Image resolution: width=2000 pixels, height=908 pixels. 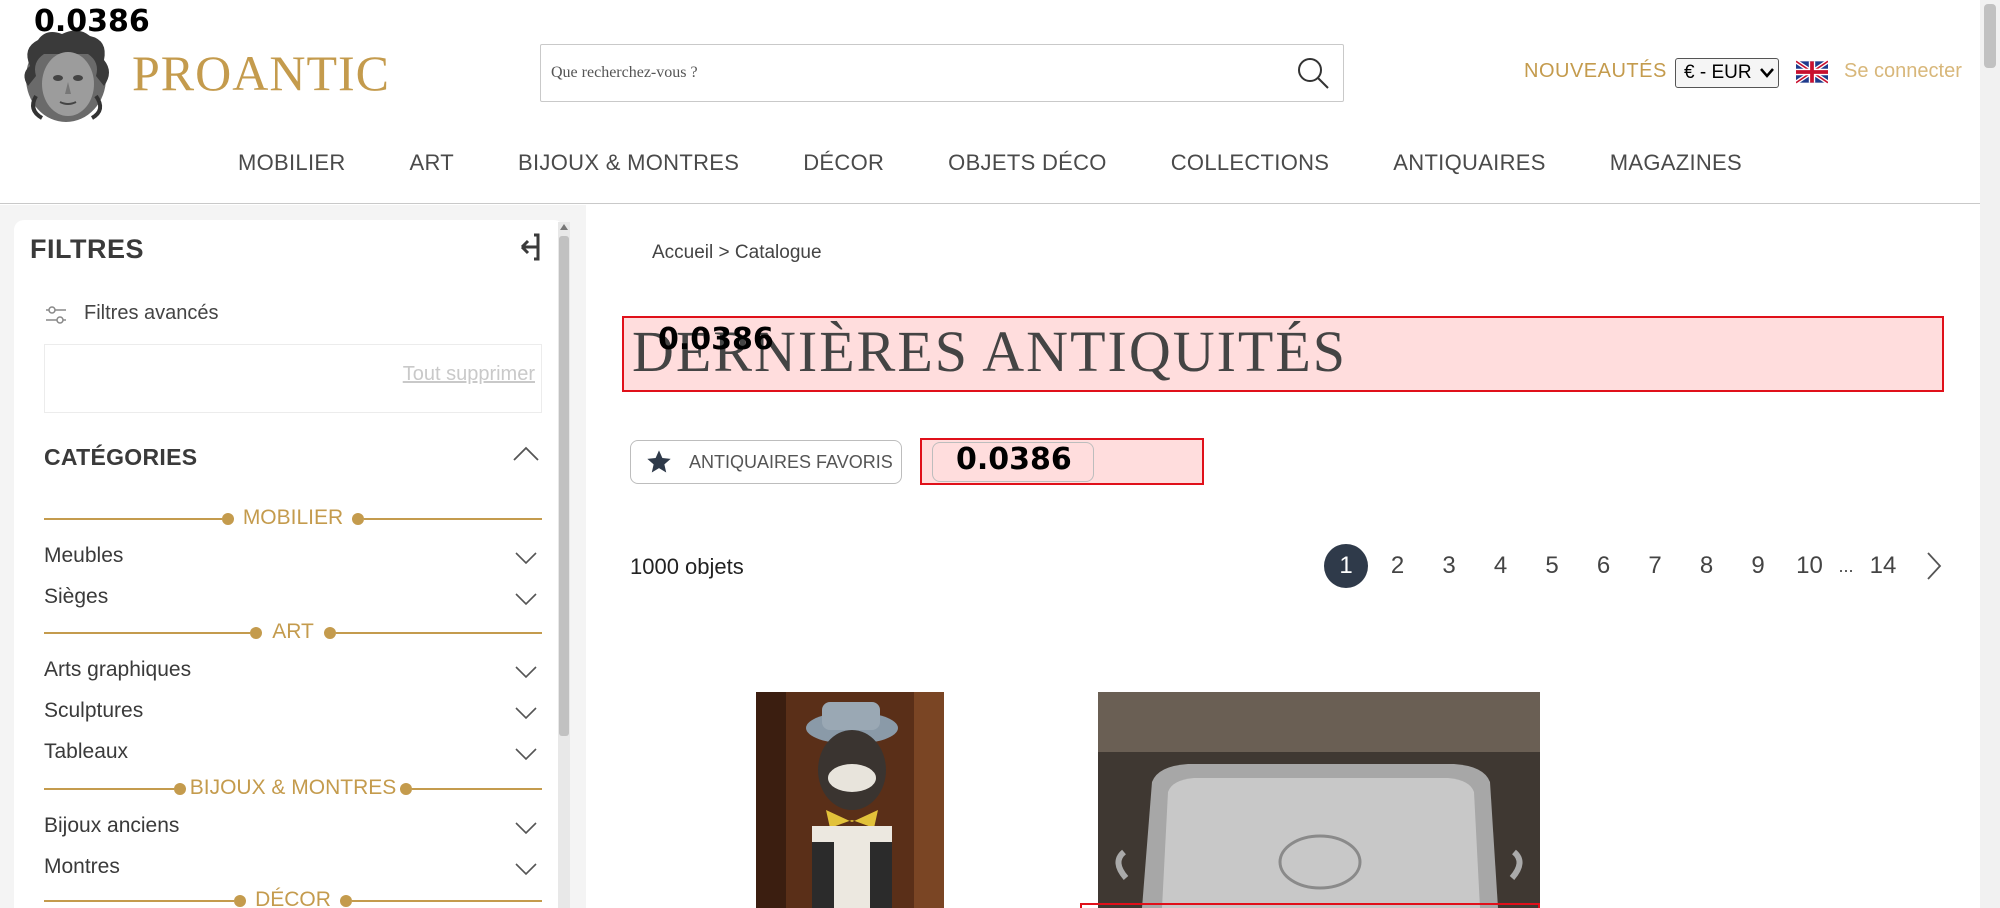 What do you see at coordinates (564, 486) in the screenshot?
I see `sidebar-scroll-thumb` at bounding box center [564, 486].